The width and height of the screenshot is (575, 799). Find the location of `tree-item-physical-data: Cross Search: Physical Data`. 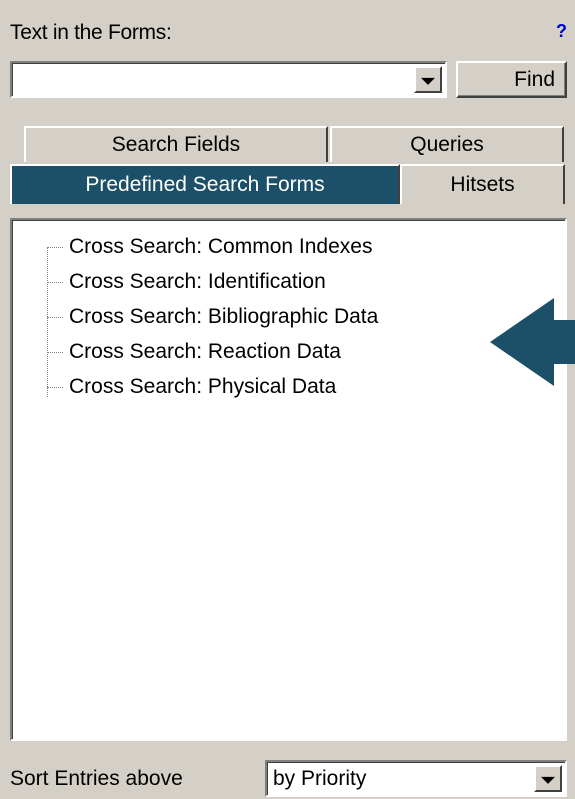

tree-item-physical-data: Cross Search: Physical Data is located at coordinates (191, 387).